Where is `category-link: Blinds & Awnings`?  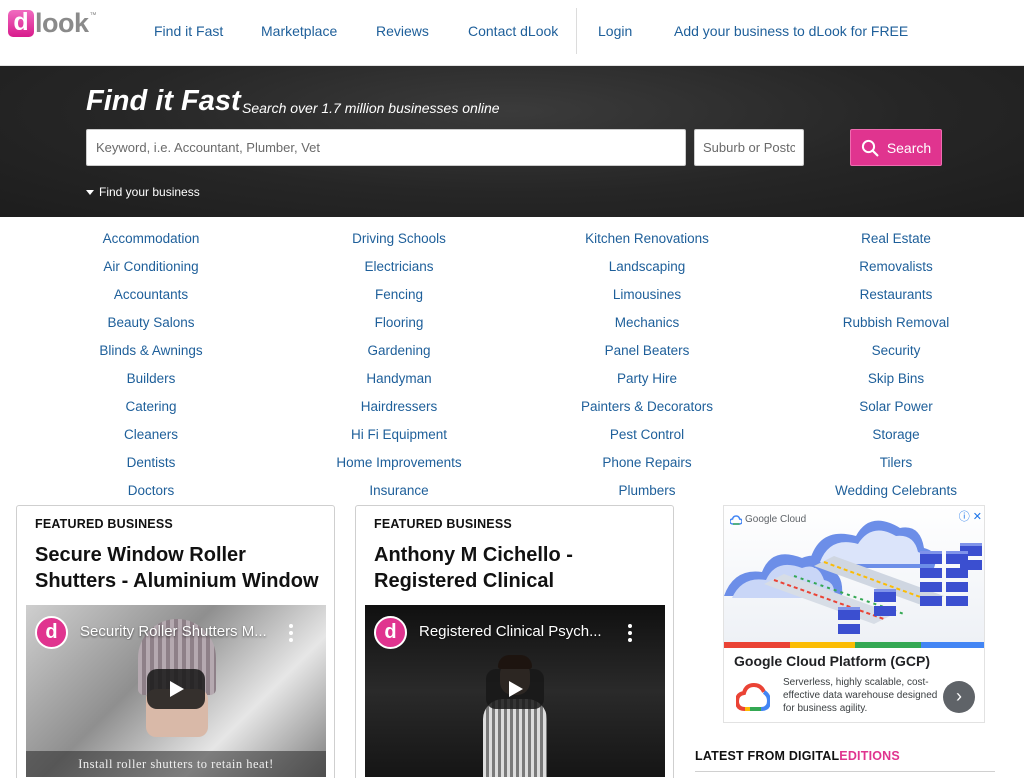 category-link: Blinds & Awnings is located at coordinates (151, 350).